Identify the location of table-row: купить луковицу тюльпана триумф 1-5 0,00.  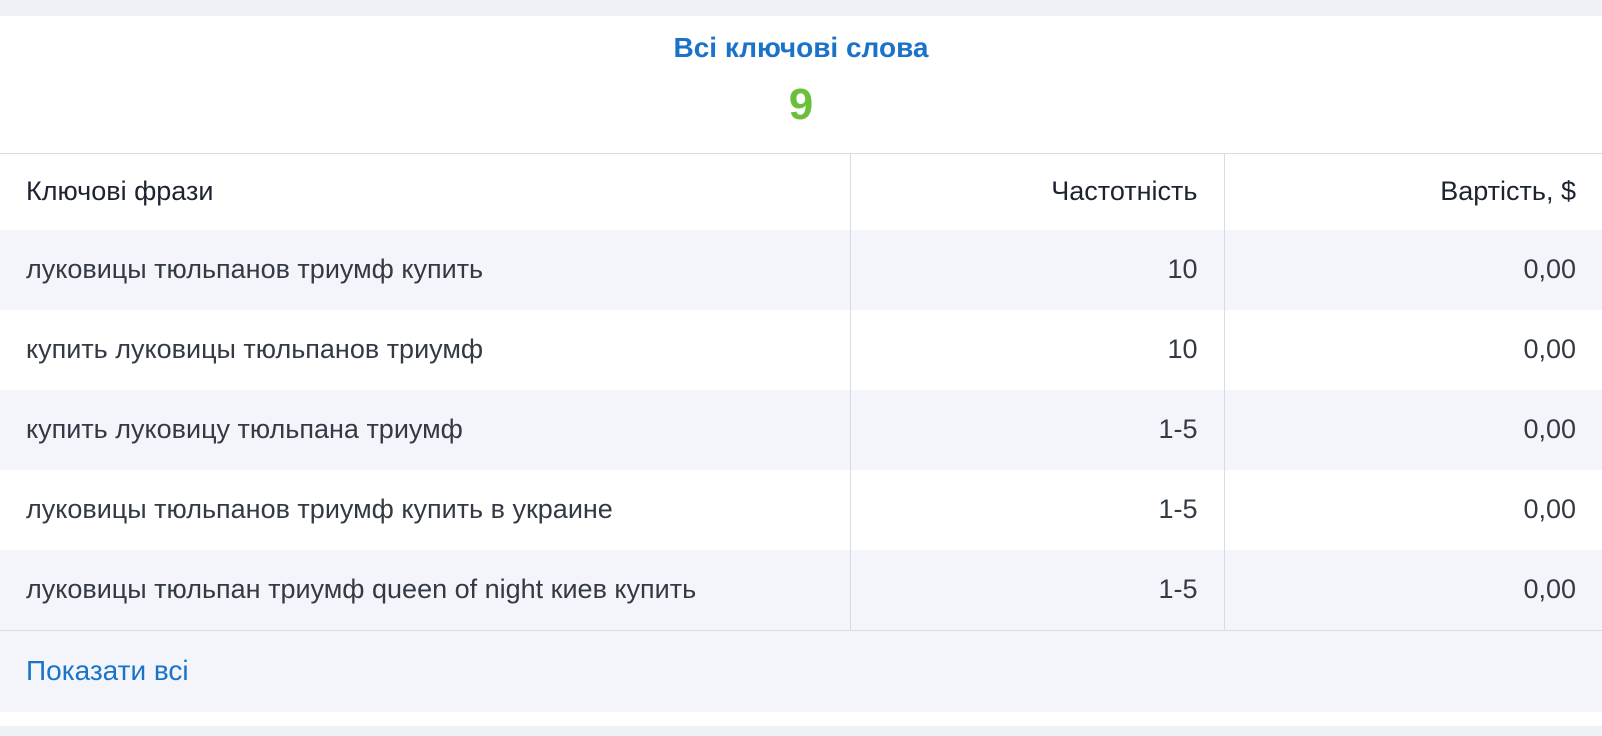
(801, 429).